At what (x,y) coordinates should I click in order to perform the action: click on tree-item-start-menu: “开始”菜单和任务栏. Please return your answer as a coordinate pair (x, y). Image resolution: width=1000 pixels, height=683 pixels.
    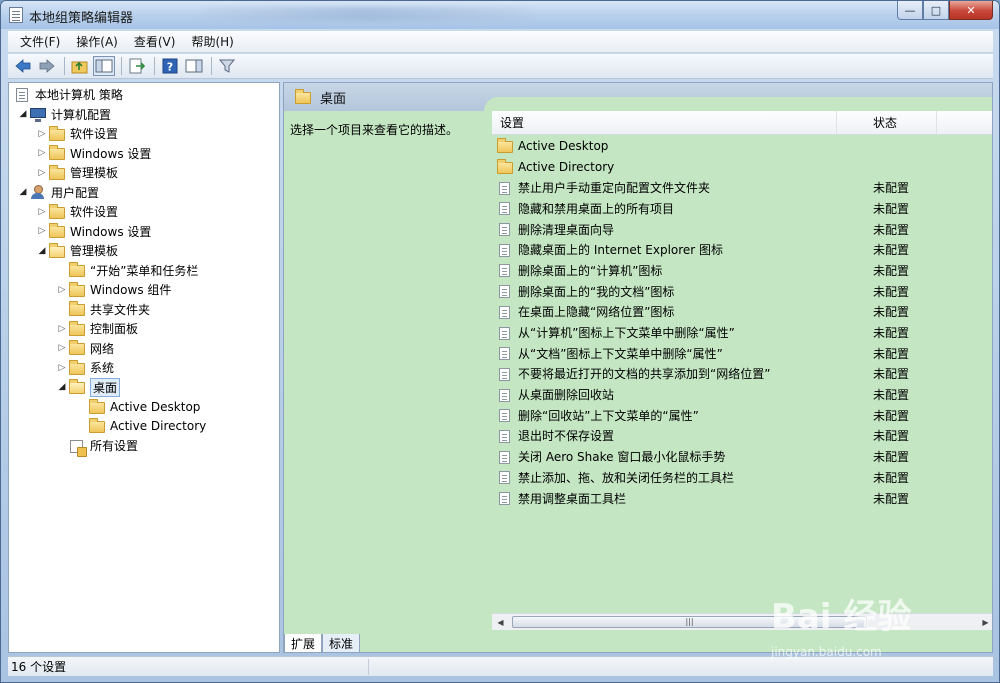
    Looking at the image, I should click on (127, 270).